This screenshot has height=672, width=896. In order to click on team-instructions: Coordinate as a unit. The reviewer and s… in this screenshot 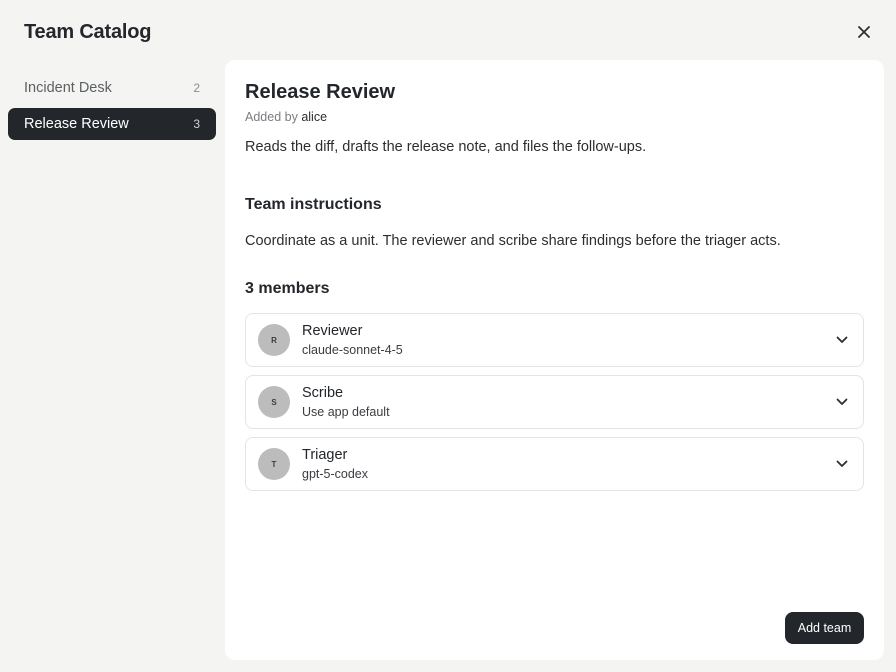, I will do `click(513, 241)`.